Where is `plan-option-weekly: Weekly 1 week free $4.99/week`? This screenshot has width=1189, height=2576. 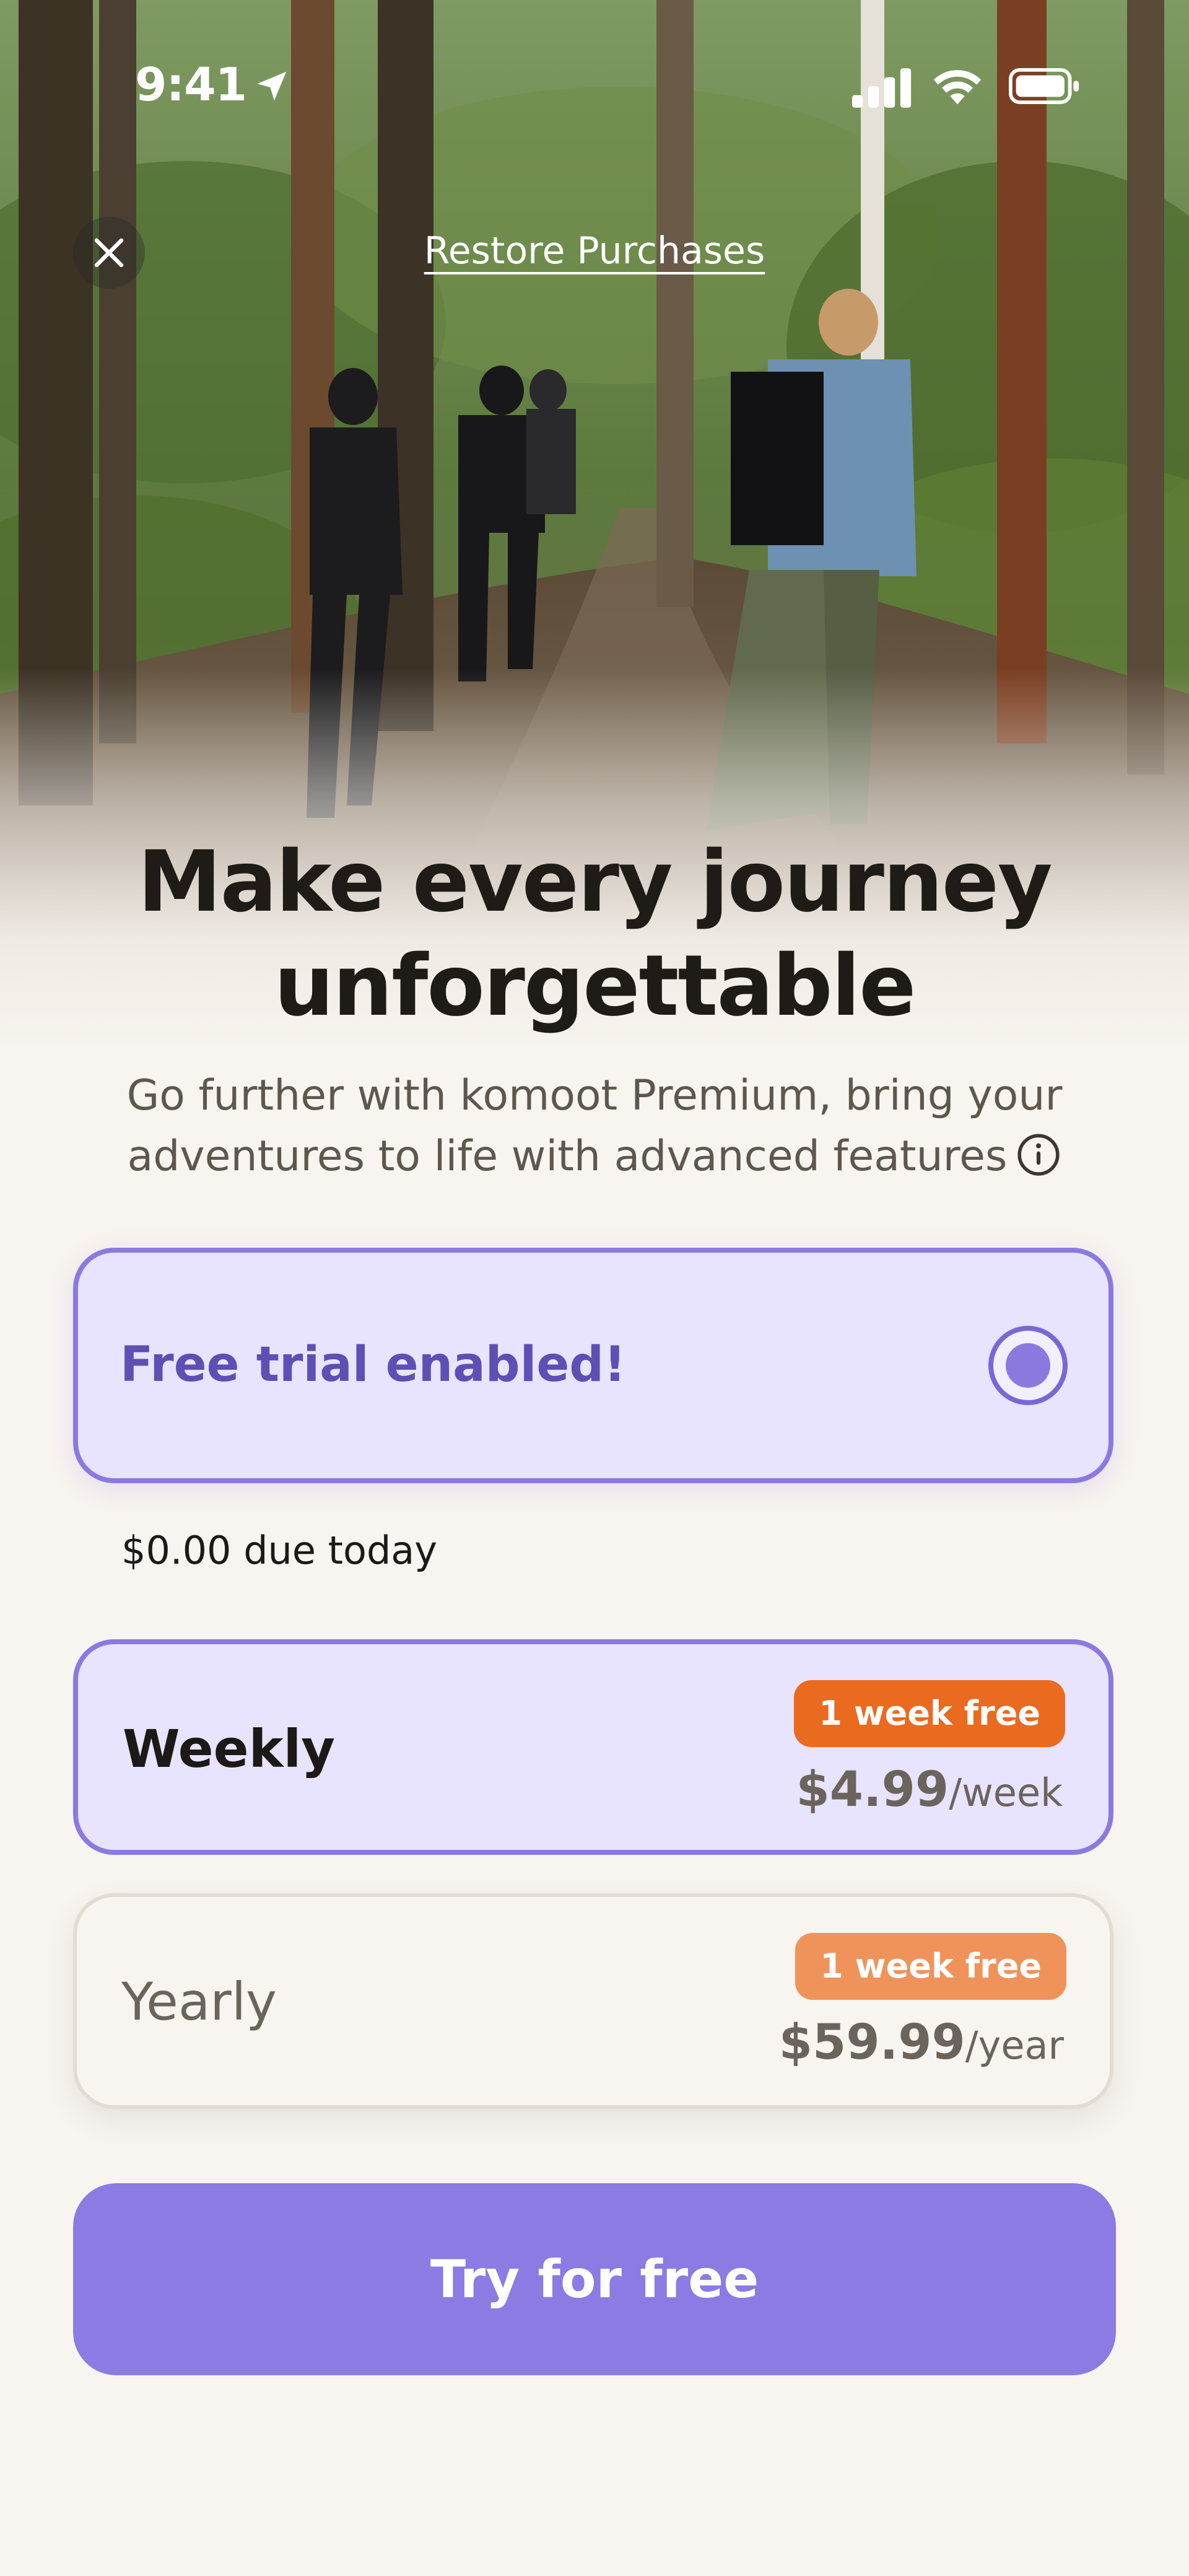
plan-option-weekly: Weekly 1 week free $4.99/week is located at coordinates (593, 1747).